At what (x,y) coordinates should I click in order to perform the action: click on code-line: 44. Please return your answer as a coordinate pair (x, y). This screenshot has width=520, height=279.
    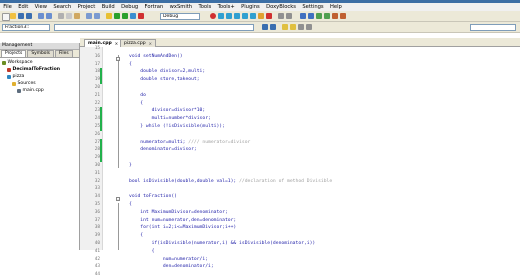
    Looking at the image, I should click on (300, 275).